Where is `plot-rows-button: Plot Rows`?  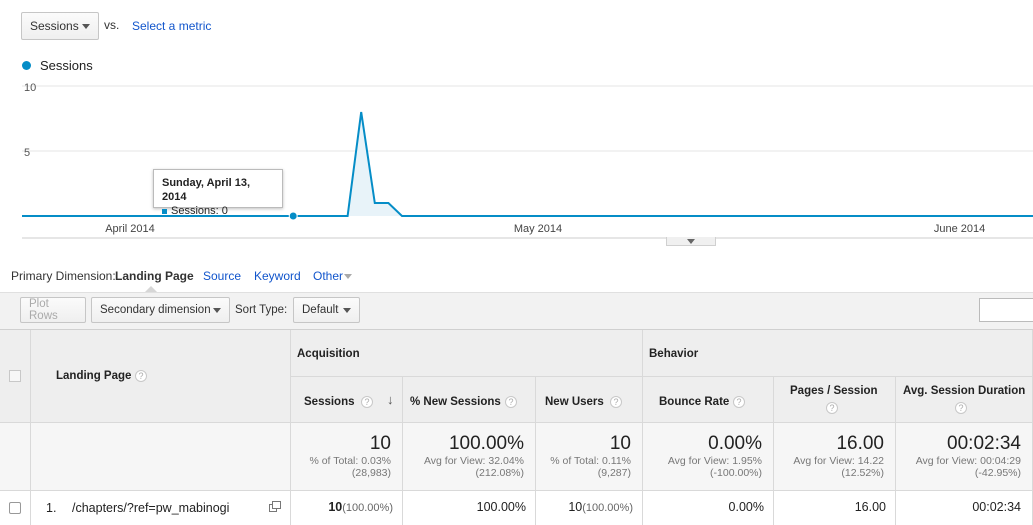
plot-rows-button: Plot Rows is located at coordinates (53, 310).